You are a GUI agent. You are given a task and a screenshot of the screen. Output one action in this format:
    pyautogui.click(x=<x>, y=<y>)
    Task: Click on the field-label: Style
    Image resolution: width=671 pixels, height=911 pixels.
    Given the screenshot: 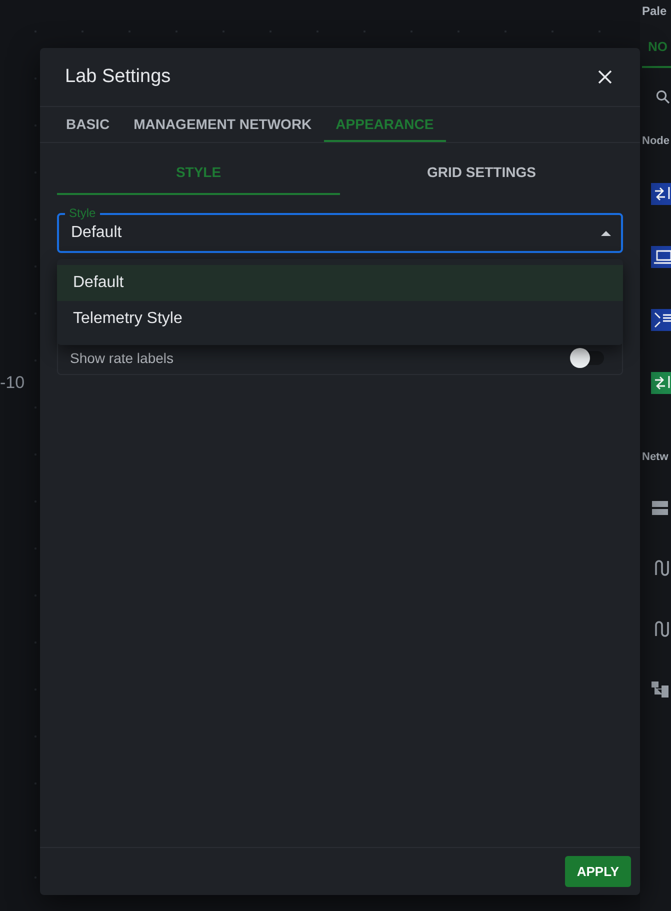 What is the action you would take?
    pyautogui.click(x=82, y=213)
    